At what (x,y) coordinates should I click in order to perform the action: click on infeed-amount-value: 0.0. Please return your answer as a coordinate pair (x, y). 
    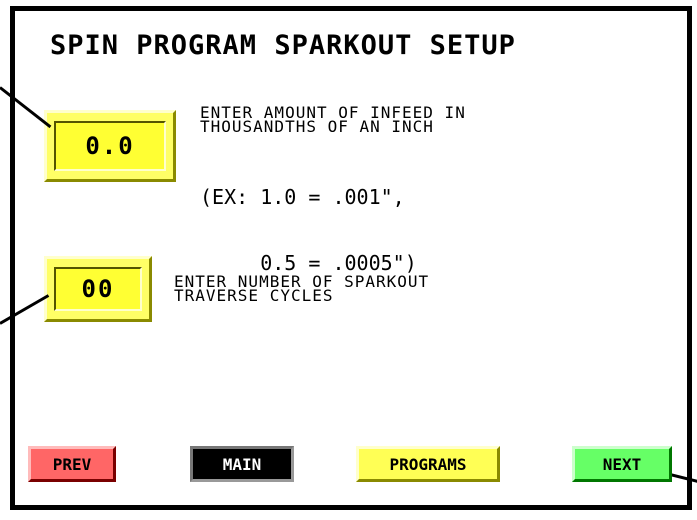
    Looking at the image, I should click on (110, 146).